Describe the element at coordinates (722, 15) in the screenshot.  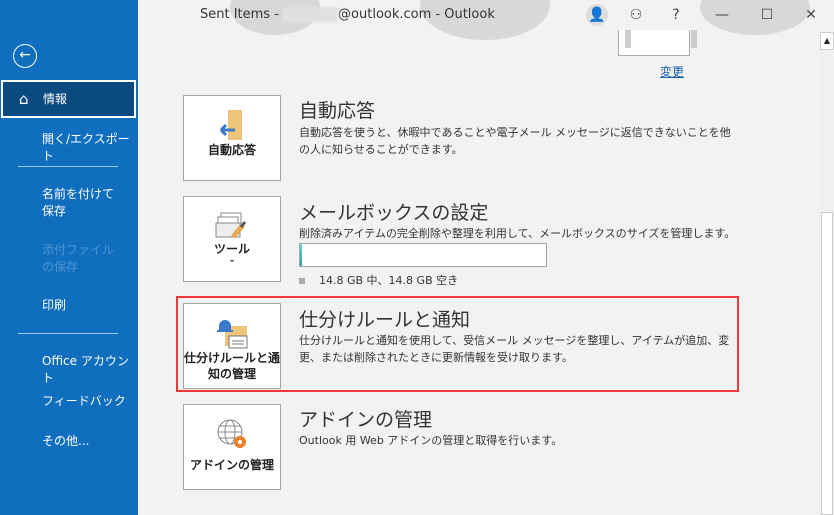
I see `minimize-button: —` at that location.